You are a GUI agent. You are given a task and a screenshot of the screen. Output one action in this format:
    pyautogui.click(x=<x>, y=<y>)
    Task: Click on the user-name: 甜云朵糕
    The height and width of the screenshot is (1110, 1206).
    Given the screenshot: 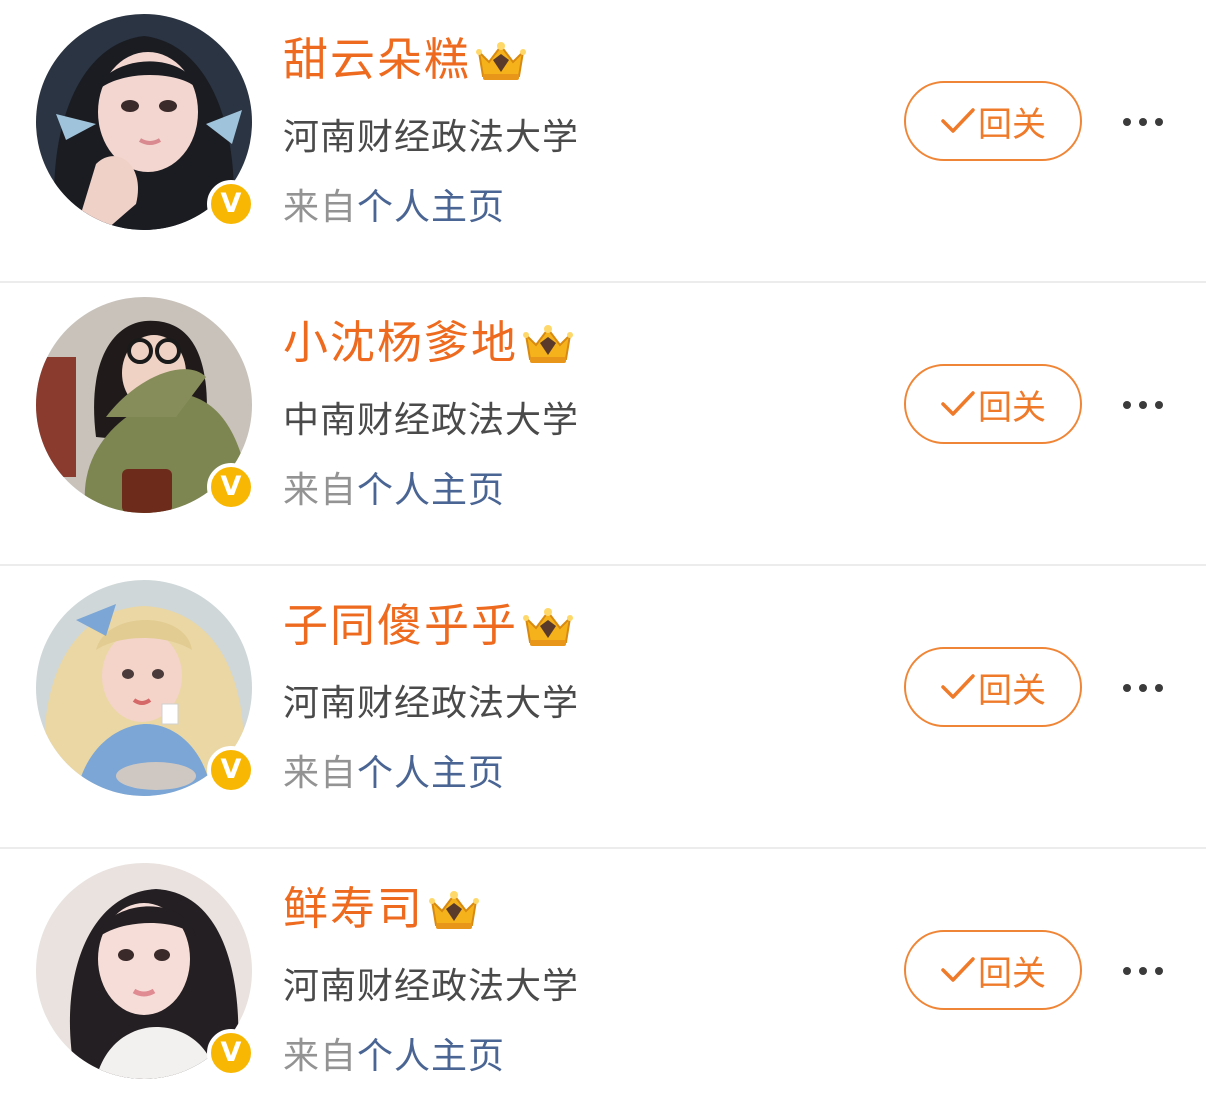 What is the action you would take?
    pyautogui.click(x=377, y=60)
    